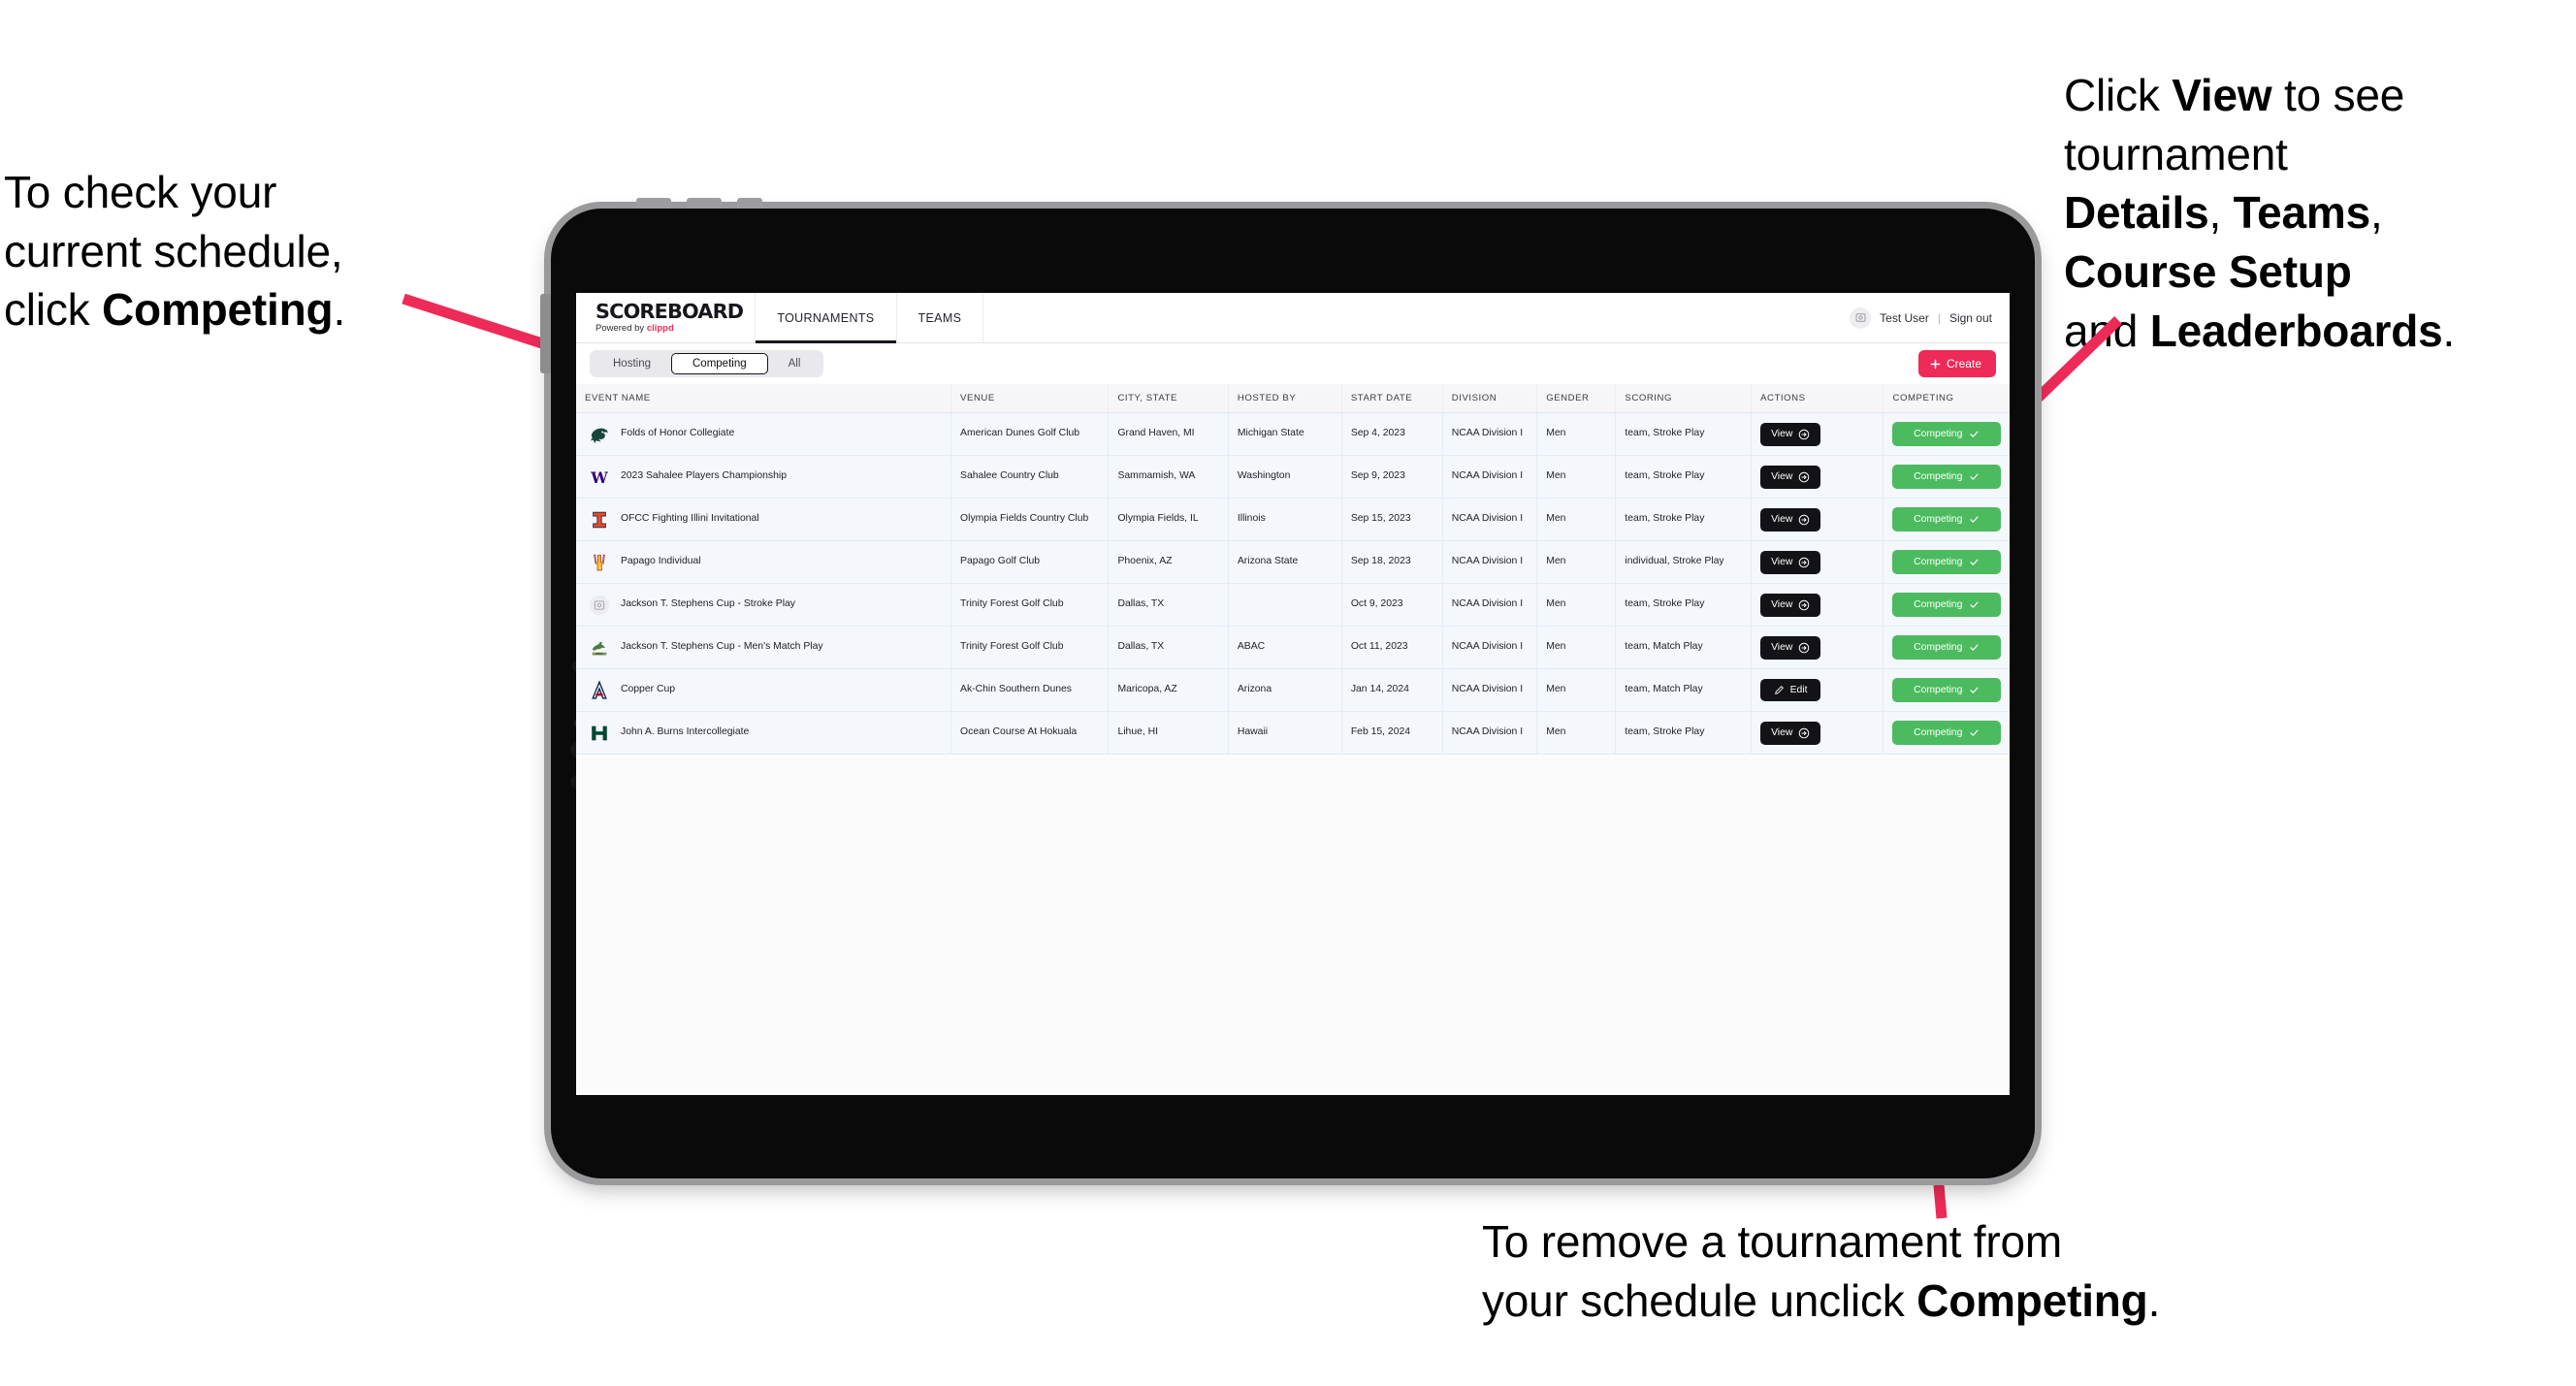  Describe the element at coordinates (648, 689) in the screenshot. I see `event-name-label: Copper Cup` at that location.